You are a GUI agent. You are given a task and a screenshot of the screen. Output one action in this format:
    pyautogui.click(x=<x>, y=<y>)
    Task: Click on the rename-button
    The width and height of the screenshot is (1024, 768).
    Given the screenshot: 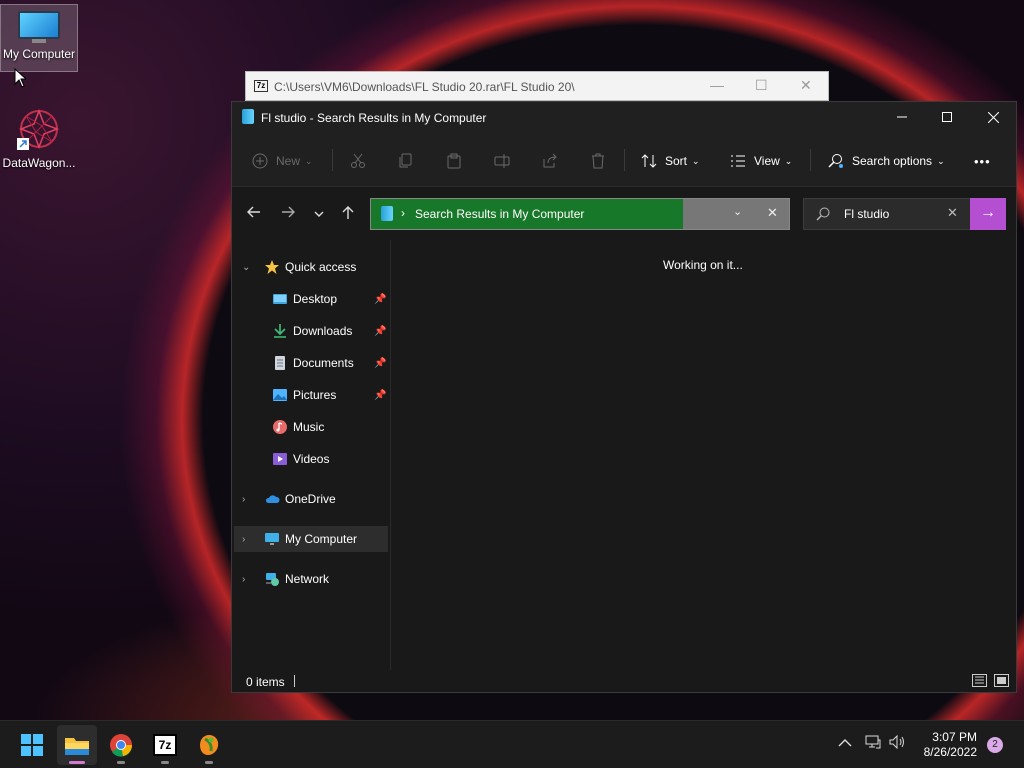 What is the action you would take?
    pyautogui.click(x=502, y=161)
    